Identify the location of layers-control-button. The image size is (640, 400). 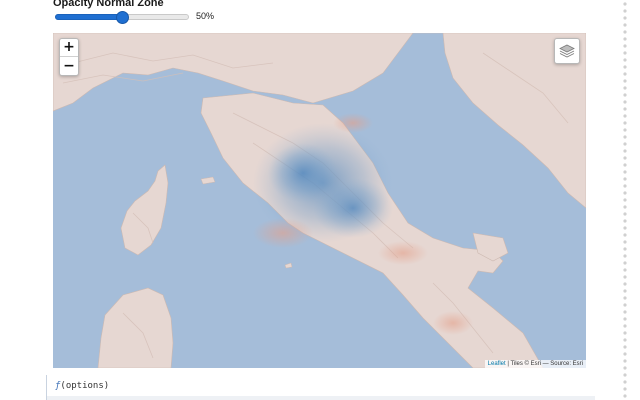
(567, 51).